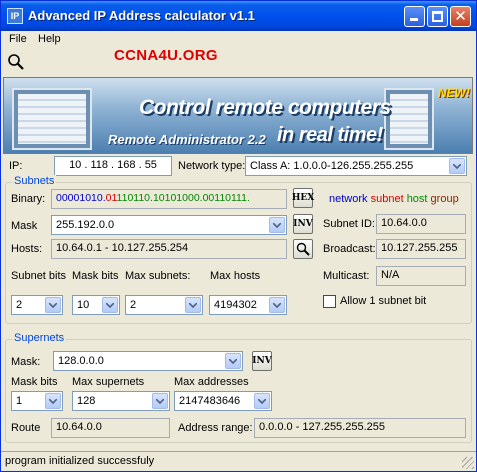  I want to click on mask-bits-value: 10, so click(83, 305).